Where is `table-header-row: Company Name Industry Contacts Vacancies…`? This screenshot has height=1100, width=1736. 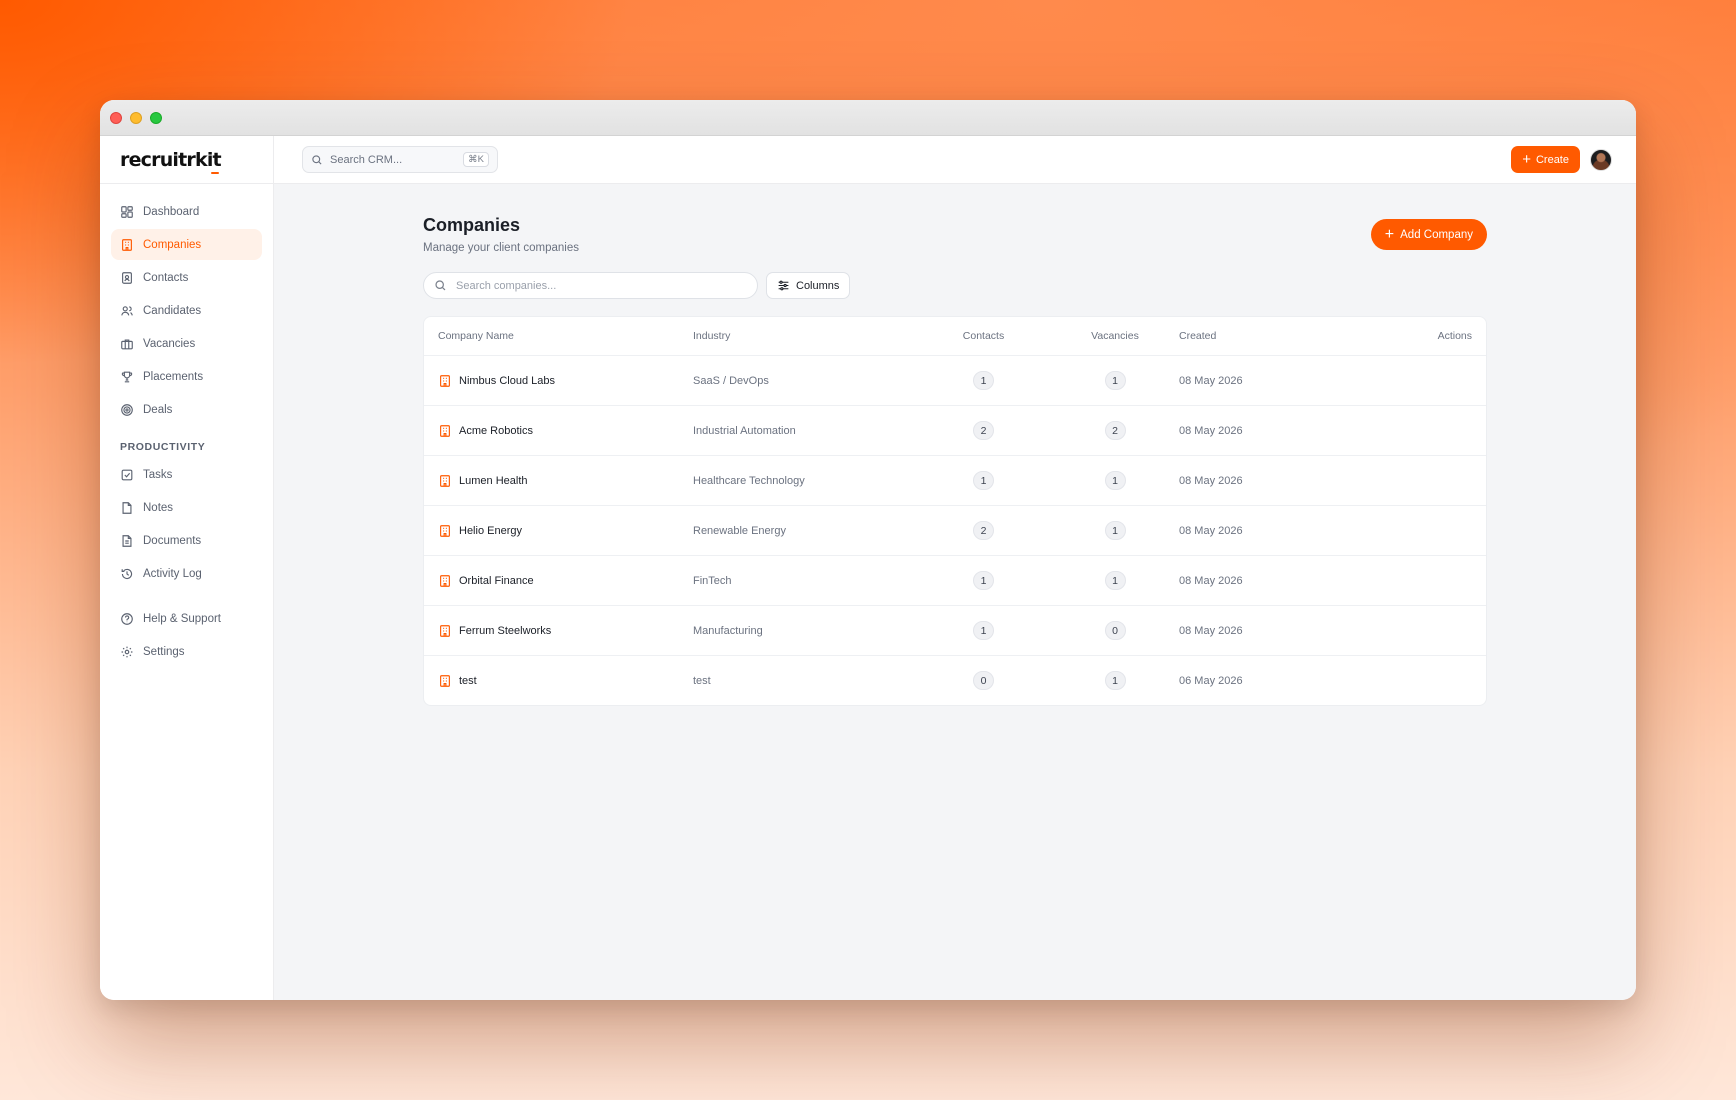
table-header-row: Company Name Industry Contacts Vacancies… is located at coordinates (955, 336).